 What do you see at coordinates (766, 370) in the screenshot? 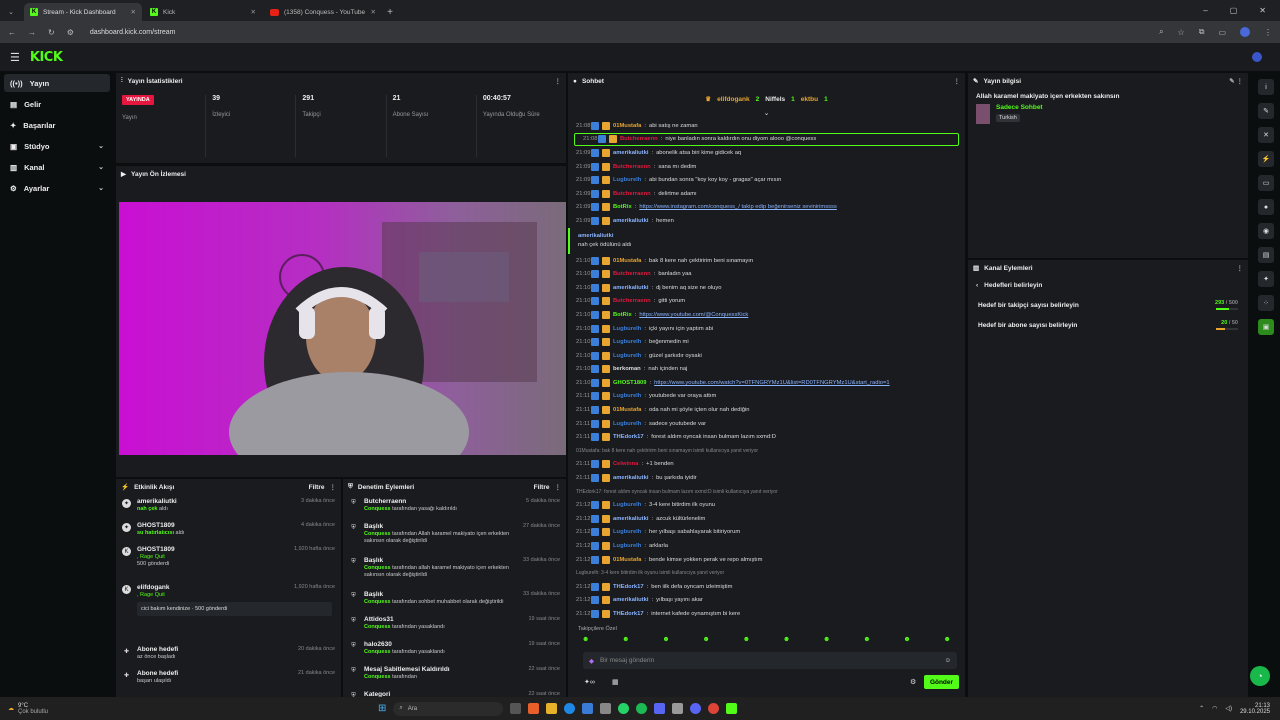
I see `chat-message: 21:10 berkoman: nah içinden naj` at bounding box center [766, 370].